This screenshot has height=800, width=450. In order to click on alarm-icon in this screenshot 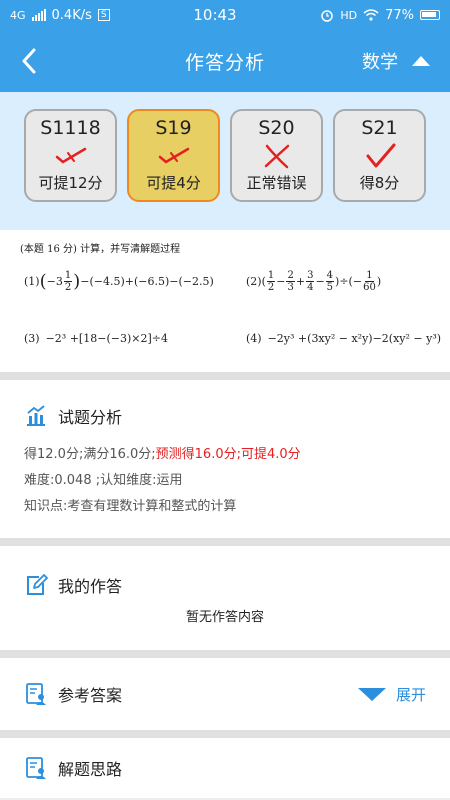, I will do `click(327, 16)`.